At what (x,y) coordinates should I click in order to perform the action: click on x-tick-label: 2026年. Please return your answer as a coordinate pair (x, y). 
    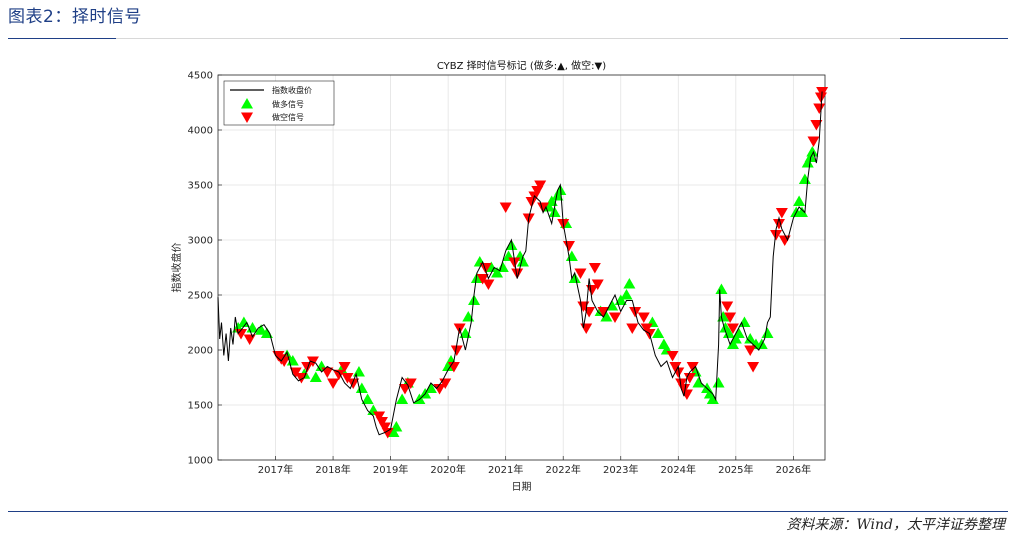
    Looking at the image, I should click on (793, 469).